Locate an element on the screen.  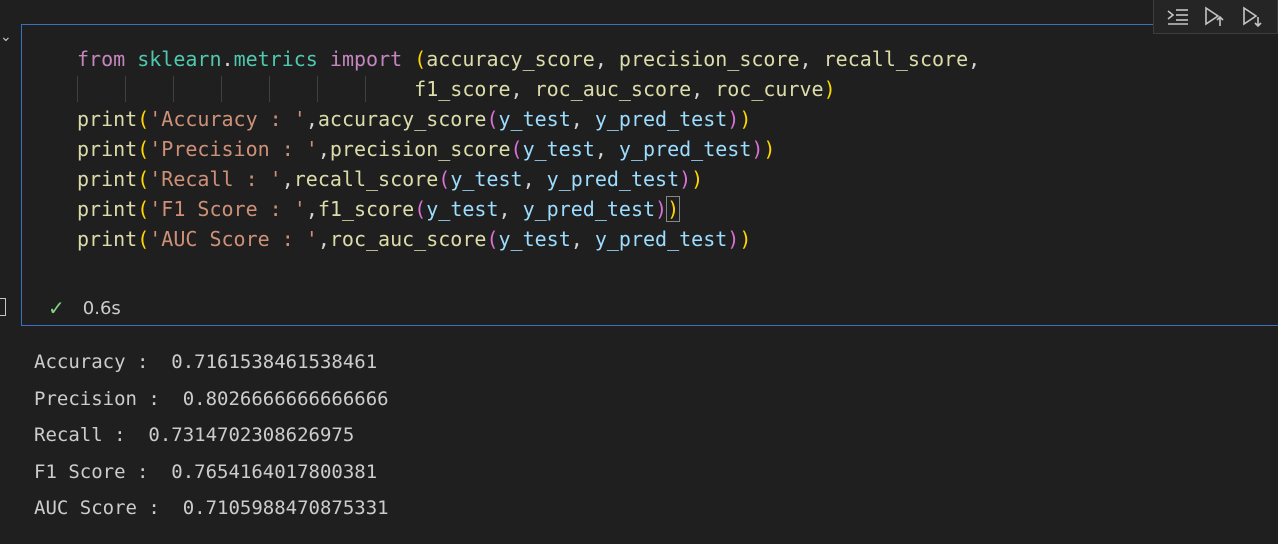
output-line: AUC Score : 0.7105988470875331 is located at coordinates (211, 508).